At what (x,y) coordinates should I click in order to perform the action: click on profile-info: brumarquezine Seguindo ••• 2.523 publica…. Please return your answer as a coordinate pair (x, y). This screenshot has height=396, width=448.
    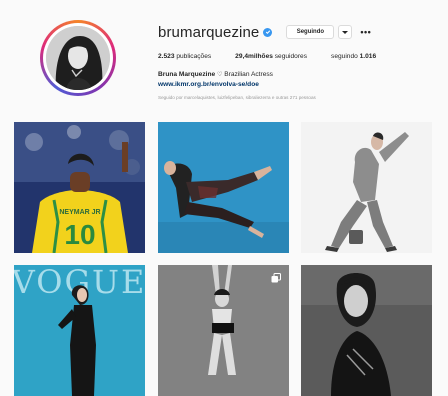
    Looking at the image, I should click on (298, 61).